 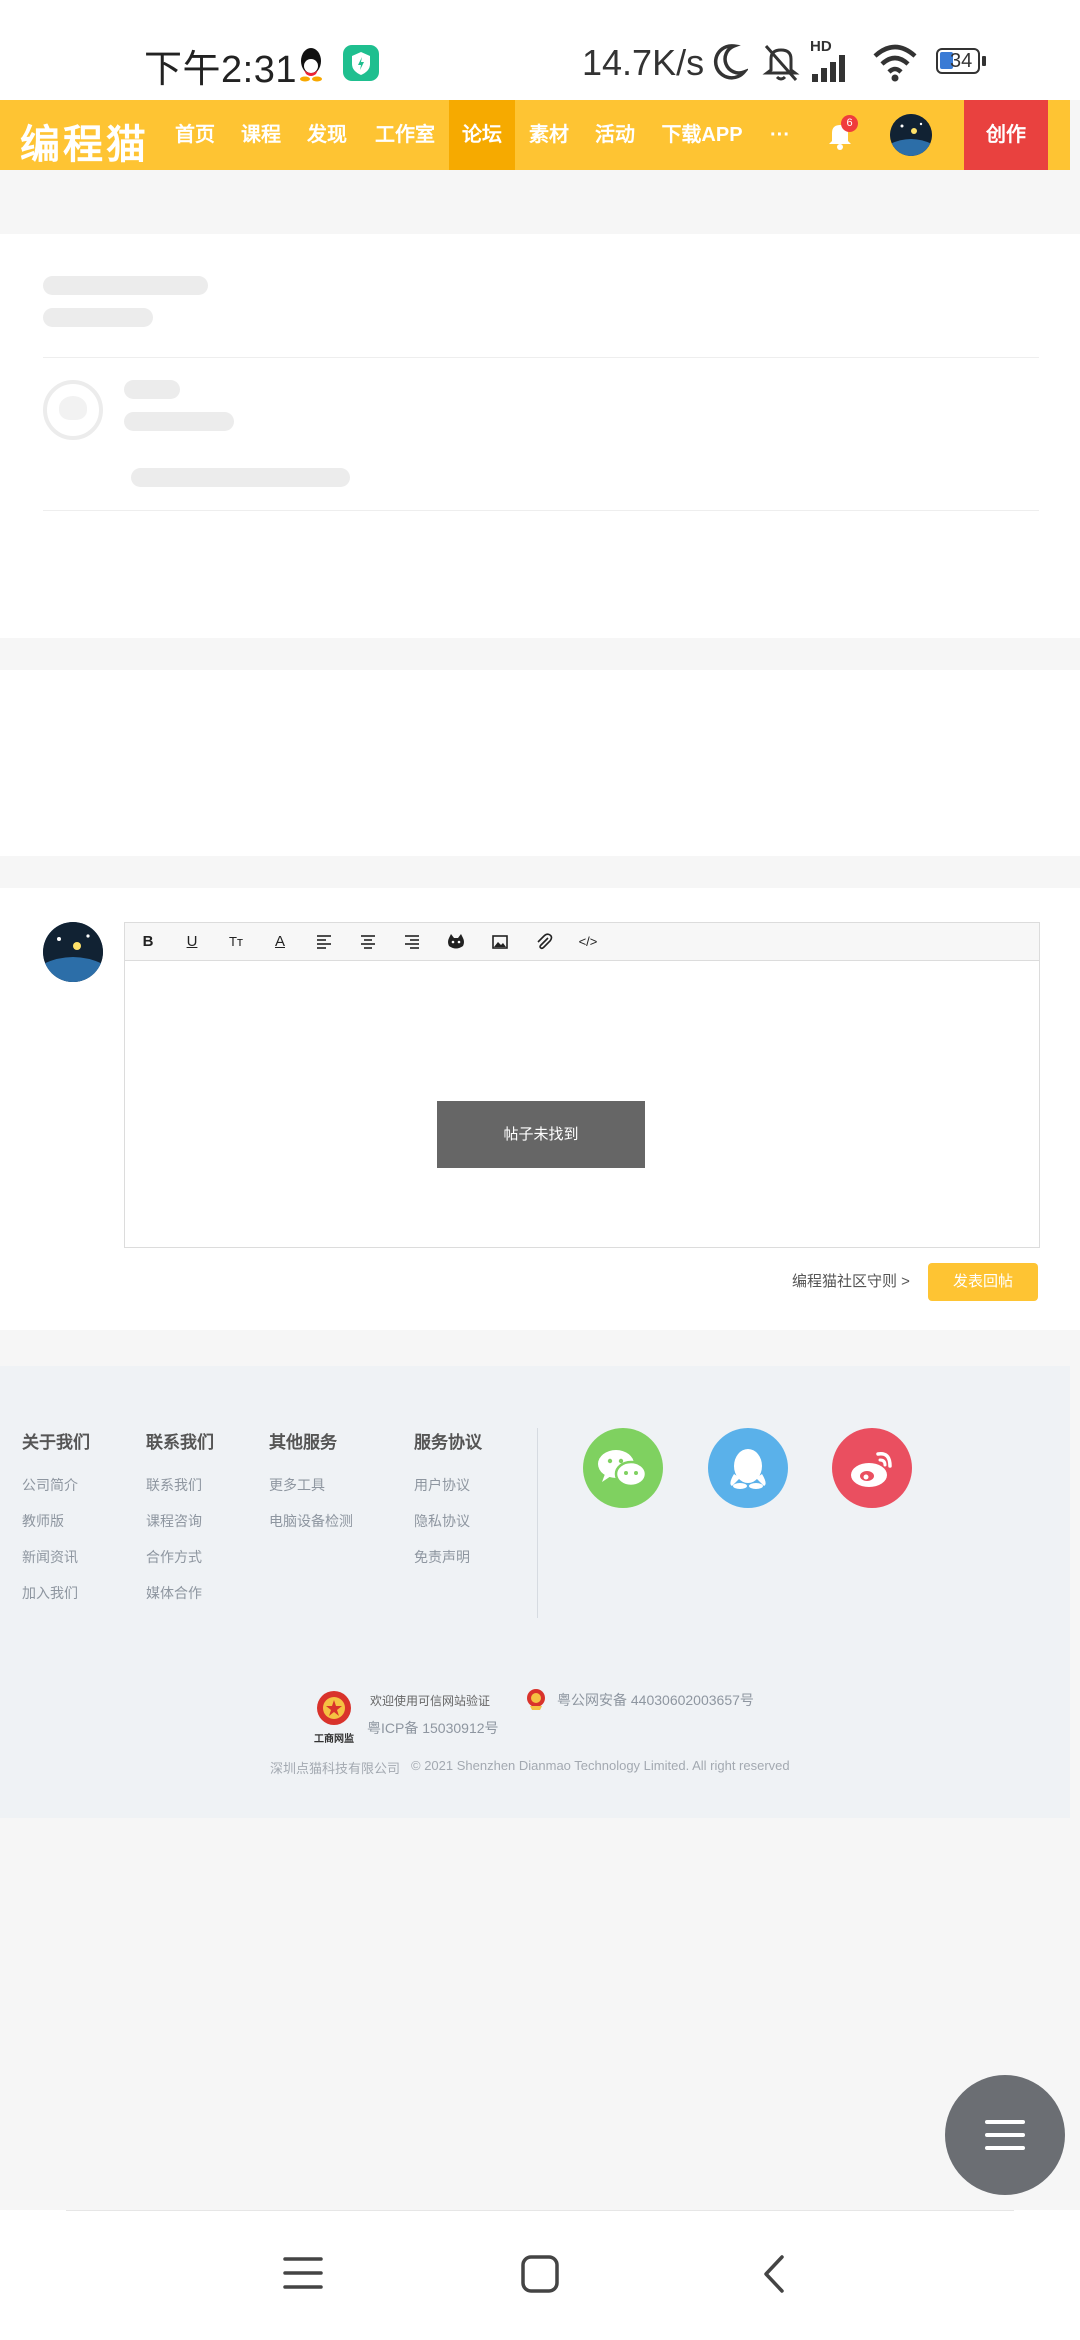 I want to click on site-logo: 编程猫, so click(x=84, y=141).